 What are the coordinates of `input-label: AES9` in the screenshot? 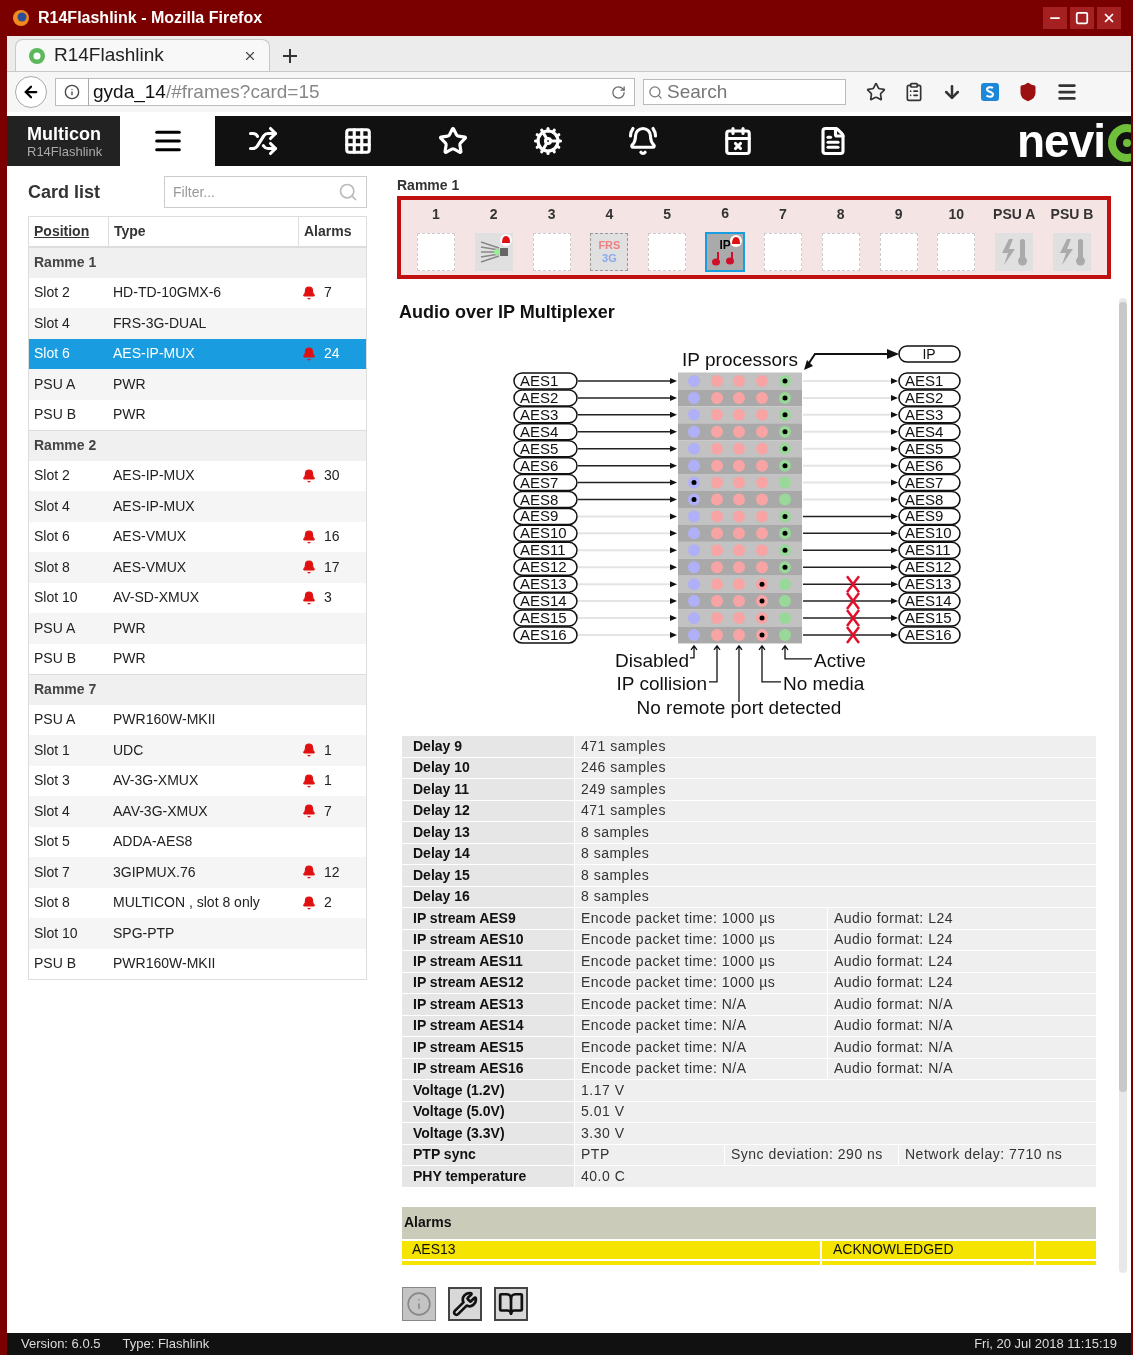 It's located at (545, 516).